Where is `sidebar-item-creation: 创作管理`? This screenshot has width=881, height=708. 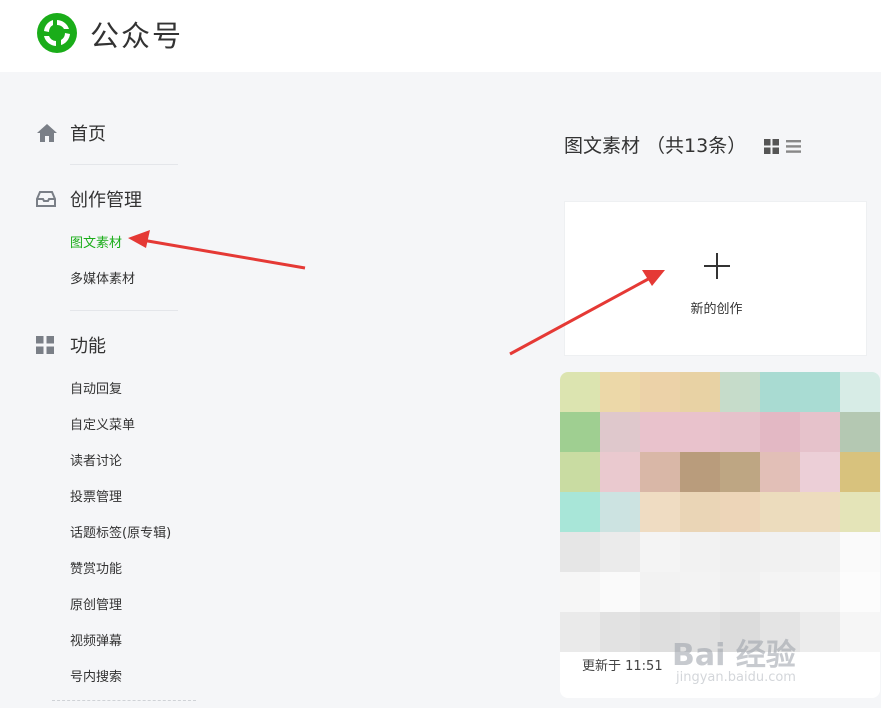 sidebar-item-creation: 创作管理 is located at coordinates (89, 199).